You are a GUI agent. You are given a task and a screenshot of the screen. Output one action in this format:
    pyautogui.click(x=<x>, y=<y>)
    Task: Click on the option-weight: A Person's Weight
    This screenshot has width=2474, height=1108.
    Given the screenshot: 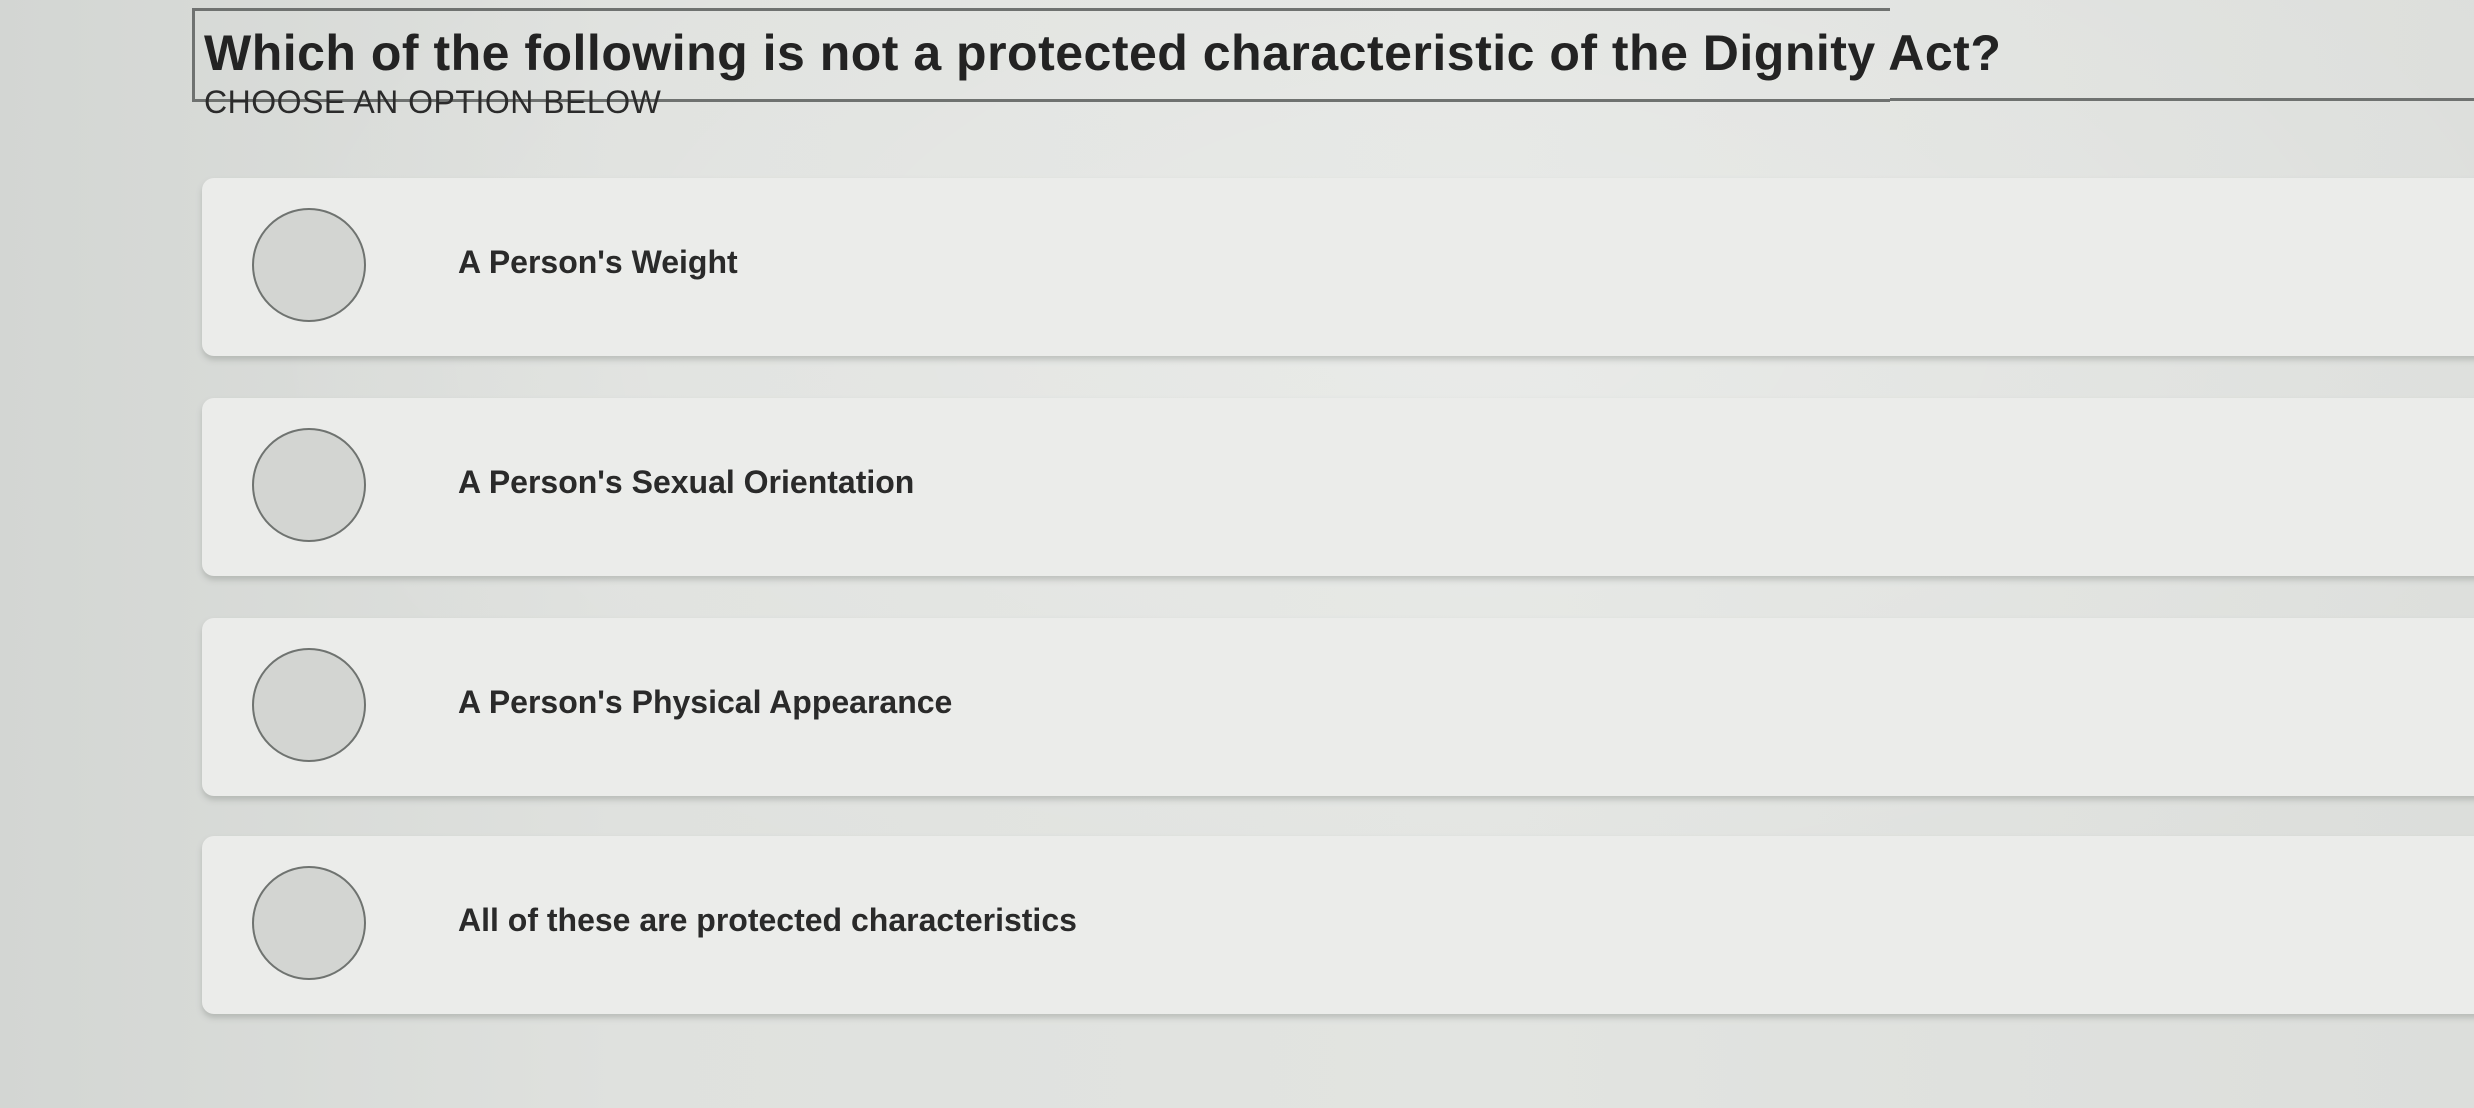 What is the action you would take?
    pyautogui.click(x=1338, y=267)
    